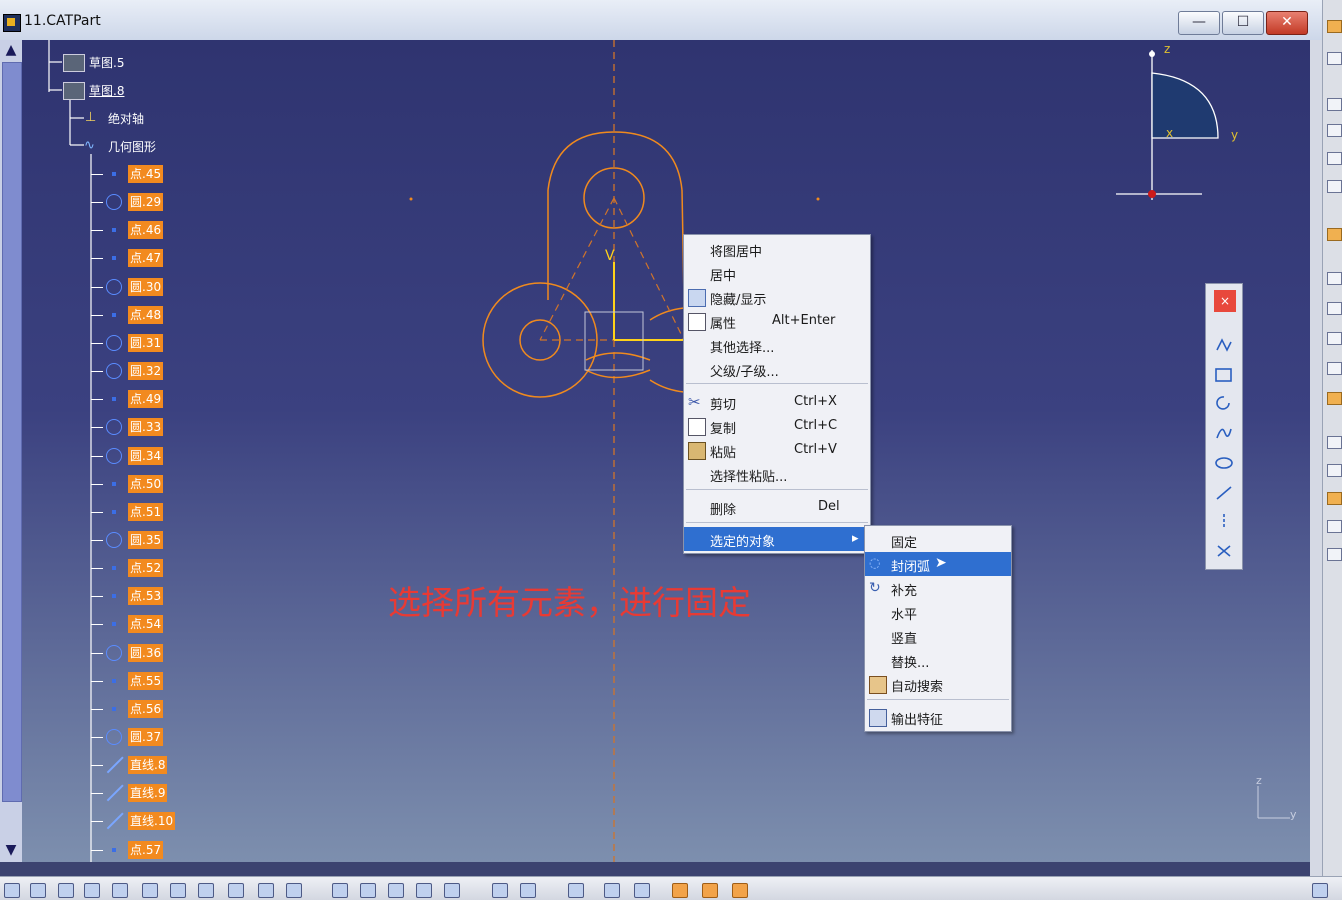 Image resolution: width=1342 pixels, height=900 pixels. Describe the element at coordinates (938, 612) in the screenshot. I see `submenu-item-horizontal: 水平` at that location.